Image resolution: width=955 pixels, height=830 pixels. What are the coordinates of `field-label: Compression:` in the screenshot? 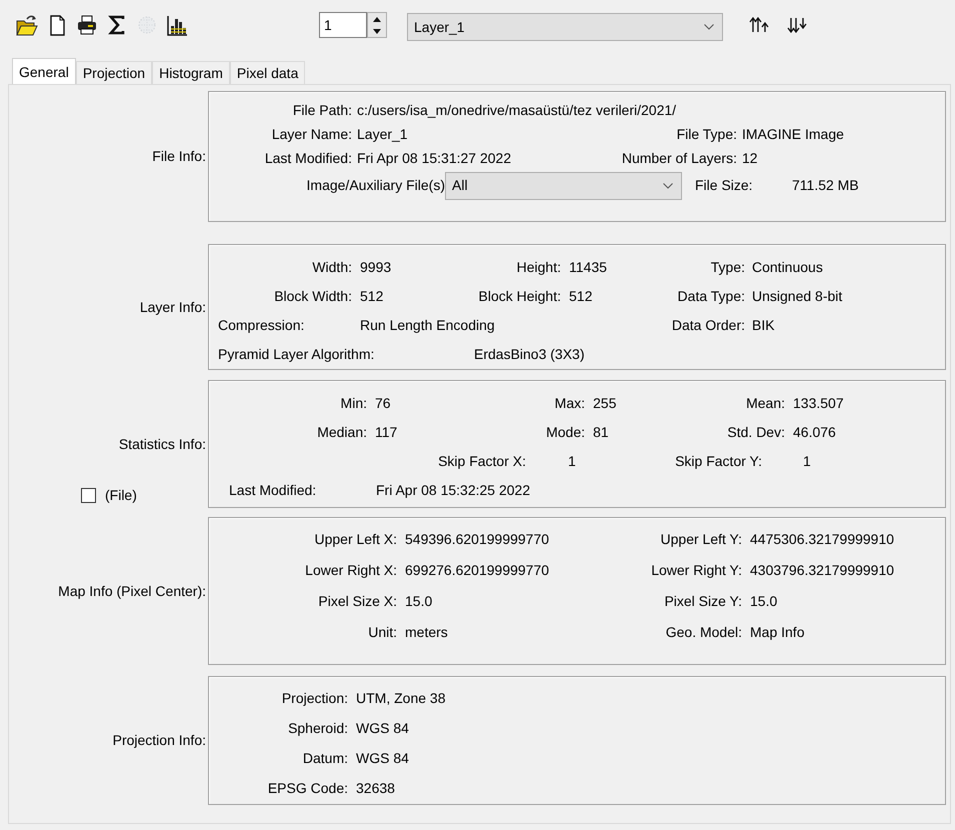 It's located at (262, 325).